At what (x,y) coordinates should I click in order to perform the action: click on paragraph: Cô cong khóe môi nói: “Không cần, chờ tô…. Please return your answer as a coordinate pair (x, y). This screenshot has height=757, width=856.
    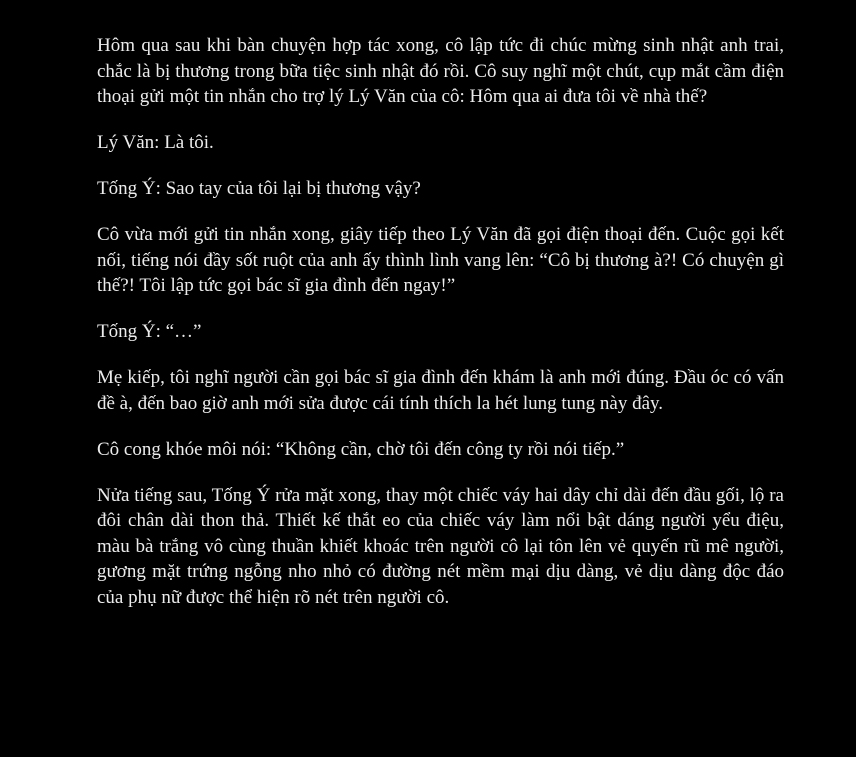
    Looking at the image, I should click on (361, 449).